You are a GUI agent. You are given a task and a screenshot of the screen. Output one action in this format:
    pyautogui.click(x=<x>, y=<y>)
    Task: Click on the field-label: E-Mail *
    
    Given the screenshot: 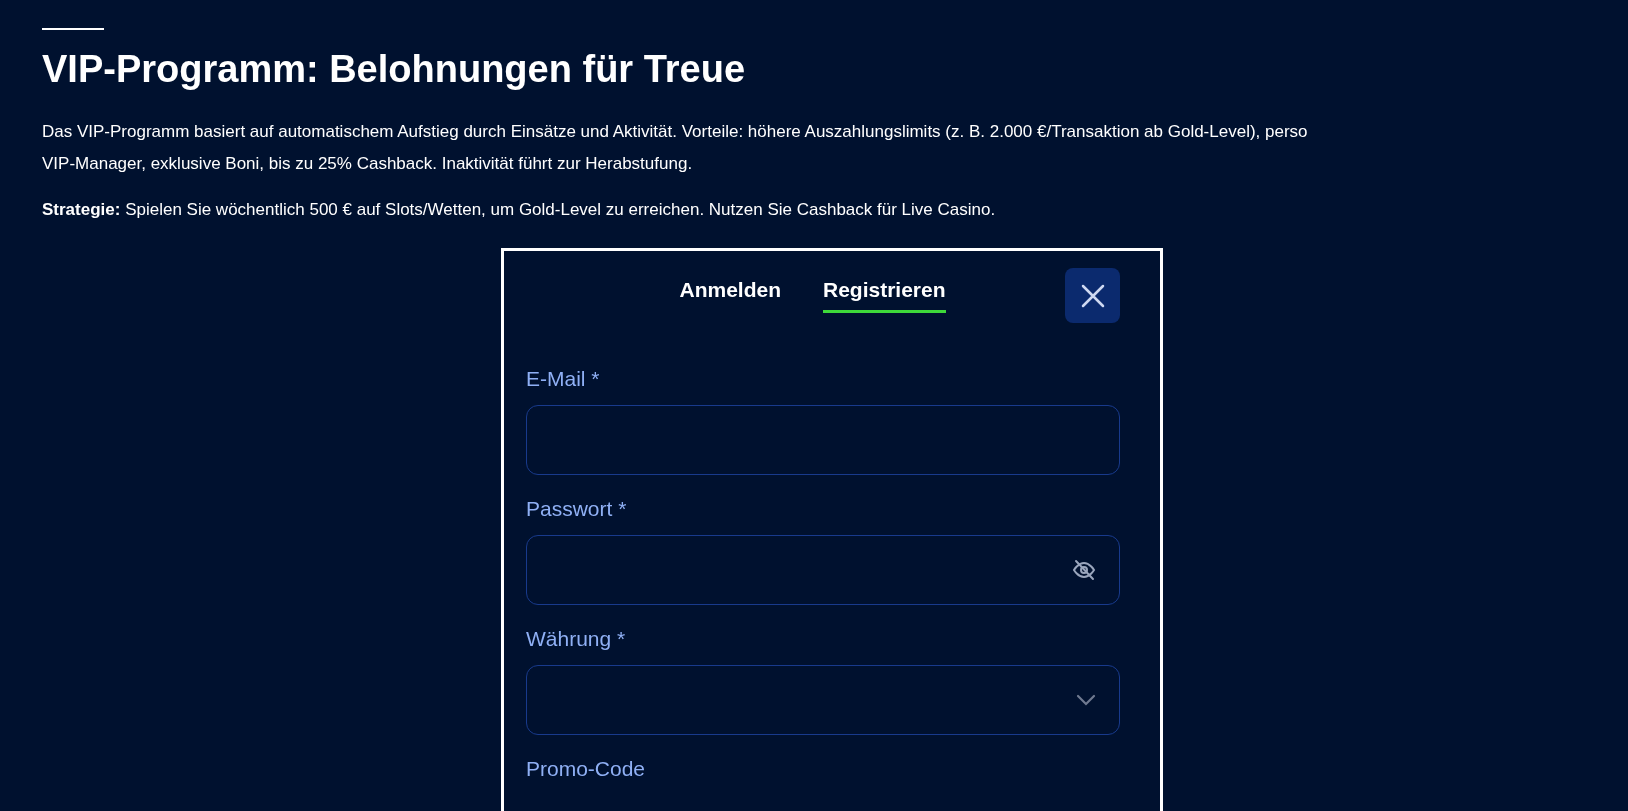 What is the action you would take?
    pyautogui.click(x=563, y=378)
    